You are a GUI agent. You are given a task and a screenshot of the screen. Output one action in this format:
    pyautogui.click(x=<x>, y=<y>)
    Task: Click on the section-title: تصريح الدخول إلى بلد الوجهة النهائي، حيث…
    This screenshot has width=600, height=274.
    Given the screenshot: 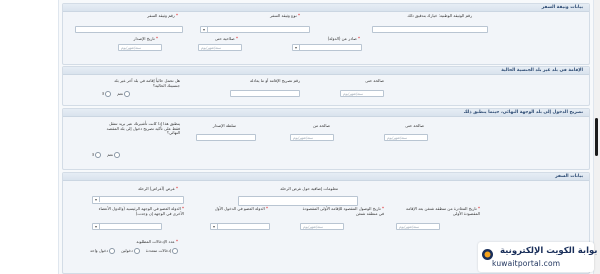 What is the action you would take?
    pyautogui.click(x=326, y=113)
    